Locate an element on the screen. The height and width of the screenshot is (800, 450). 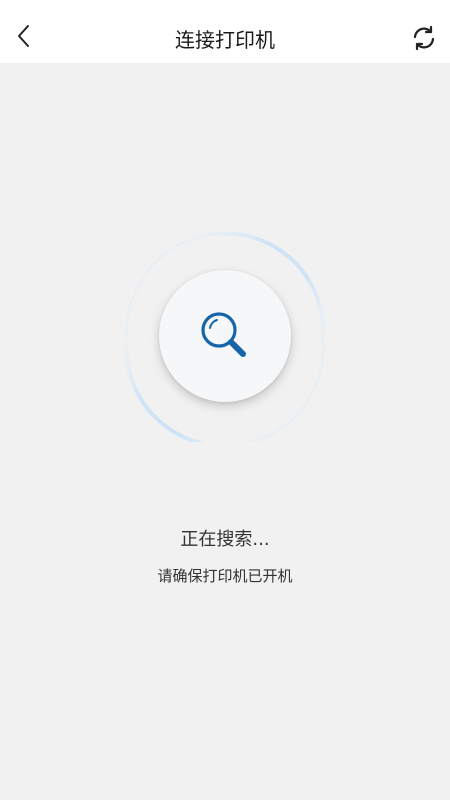
page-title: 连接打印机 is located at coordinates (225, 40).